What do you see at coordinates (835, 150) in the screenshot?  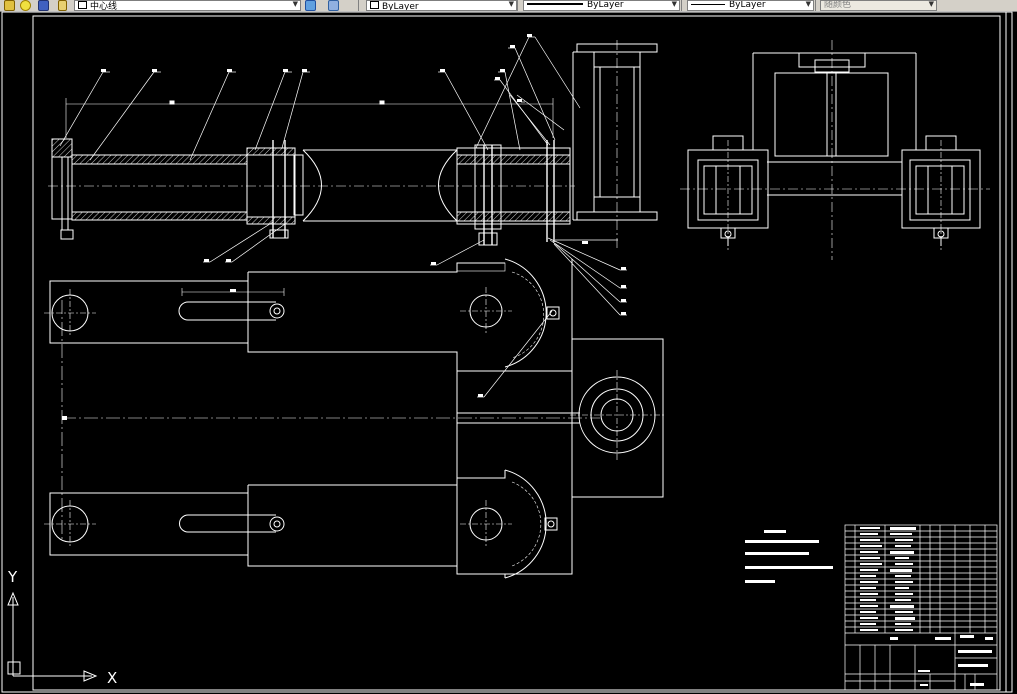 I see `end-view` at bounding box center [835, 150].